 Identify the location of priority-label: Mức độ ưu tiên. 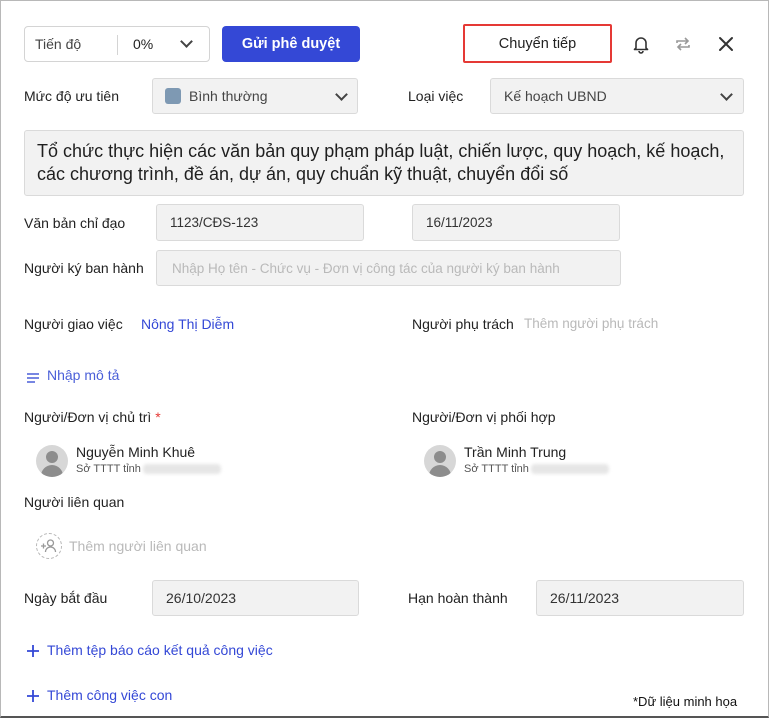
(72, 96).